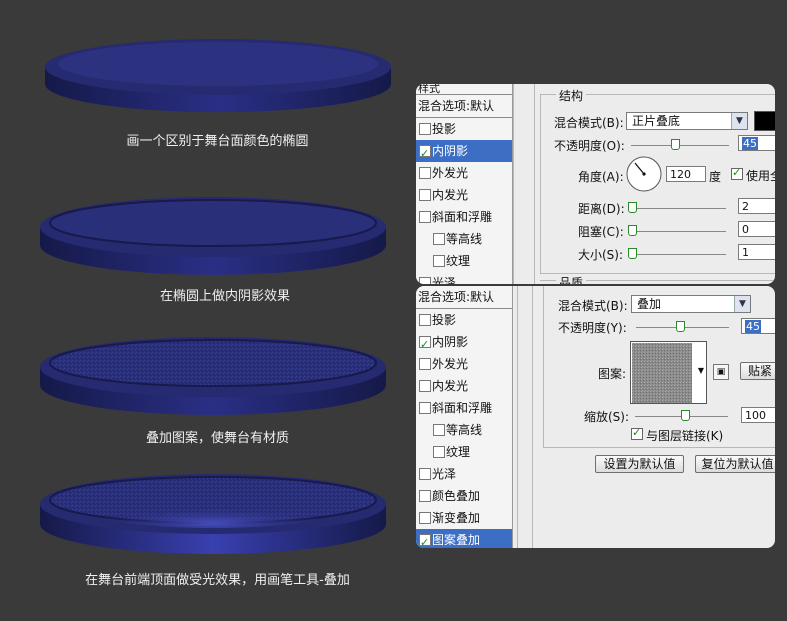  What do you see at coordinates (677, 207) in the screenshot?
I see `distance-slider` at bounding box center [677, 207].